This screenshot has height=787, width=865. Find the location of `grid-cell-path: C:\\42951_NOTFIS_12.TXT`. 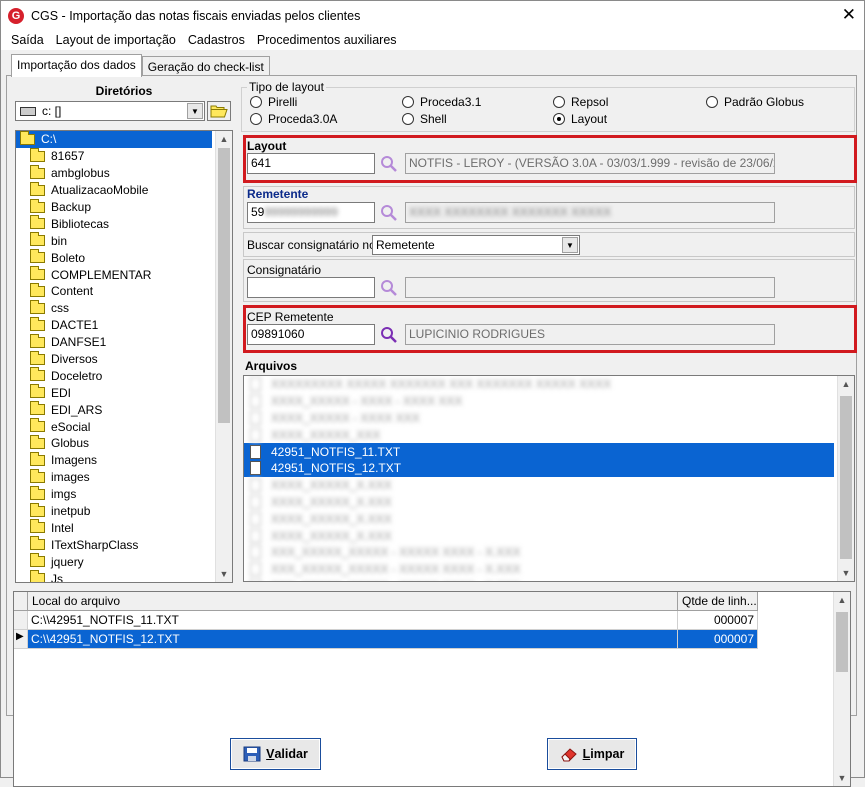

grid-cell-path: C:\\42951_NOTFIS_12.TXT is located at coordinates (353, 639).